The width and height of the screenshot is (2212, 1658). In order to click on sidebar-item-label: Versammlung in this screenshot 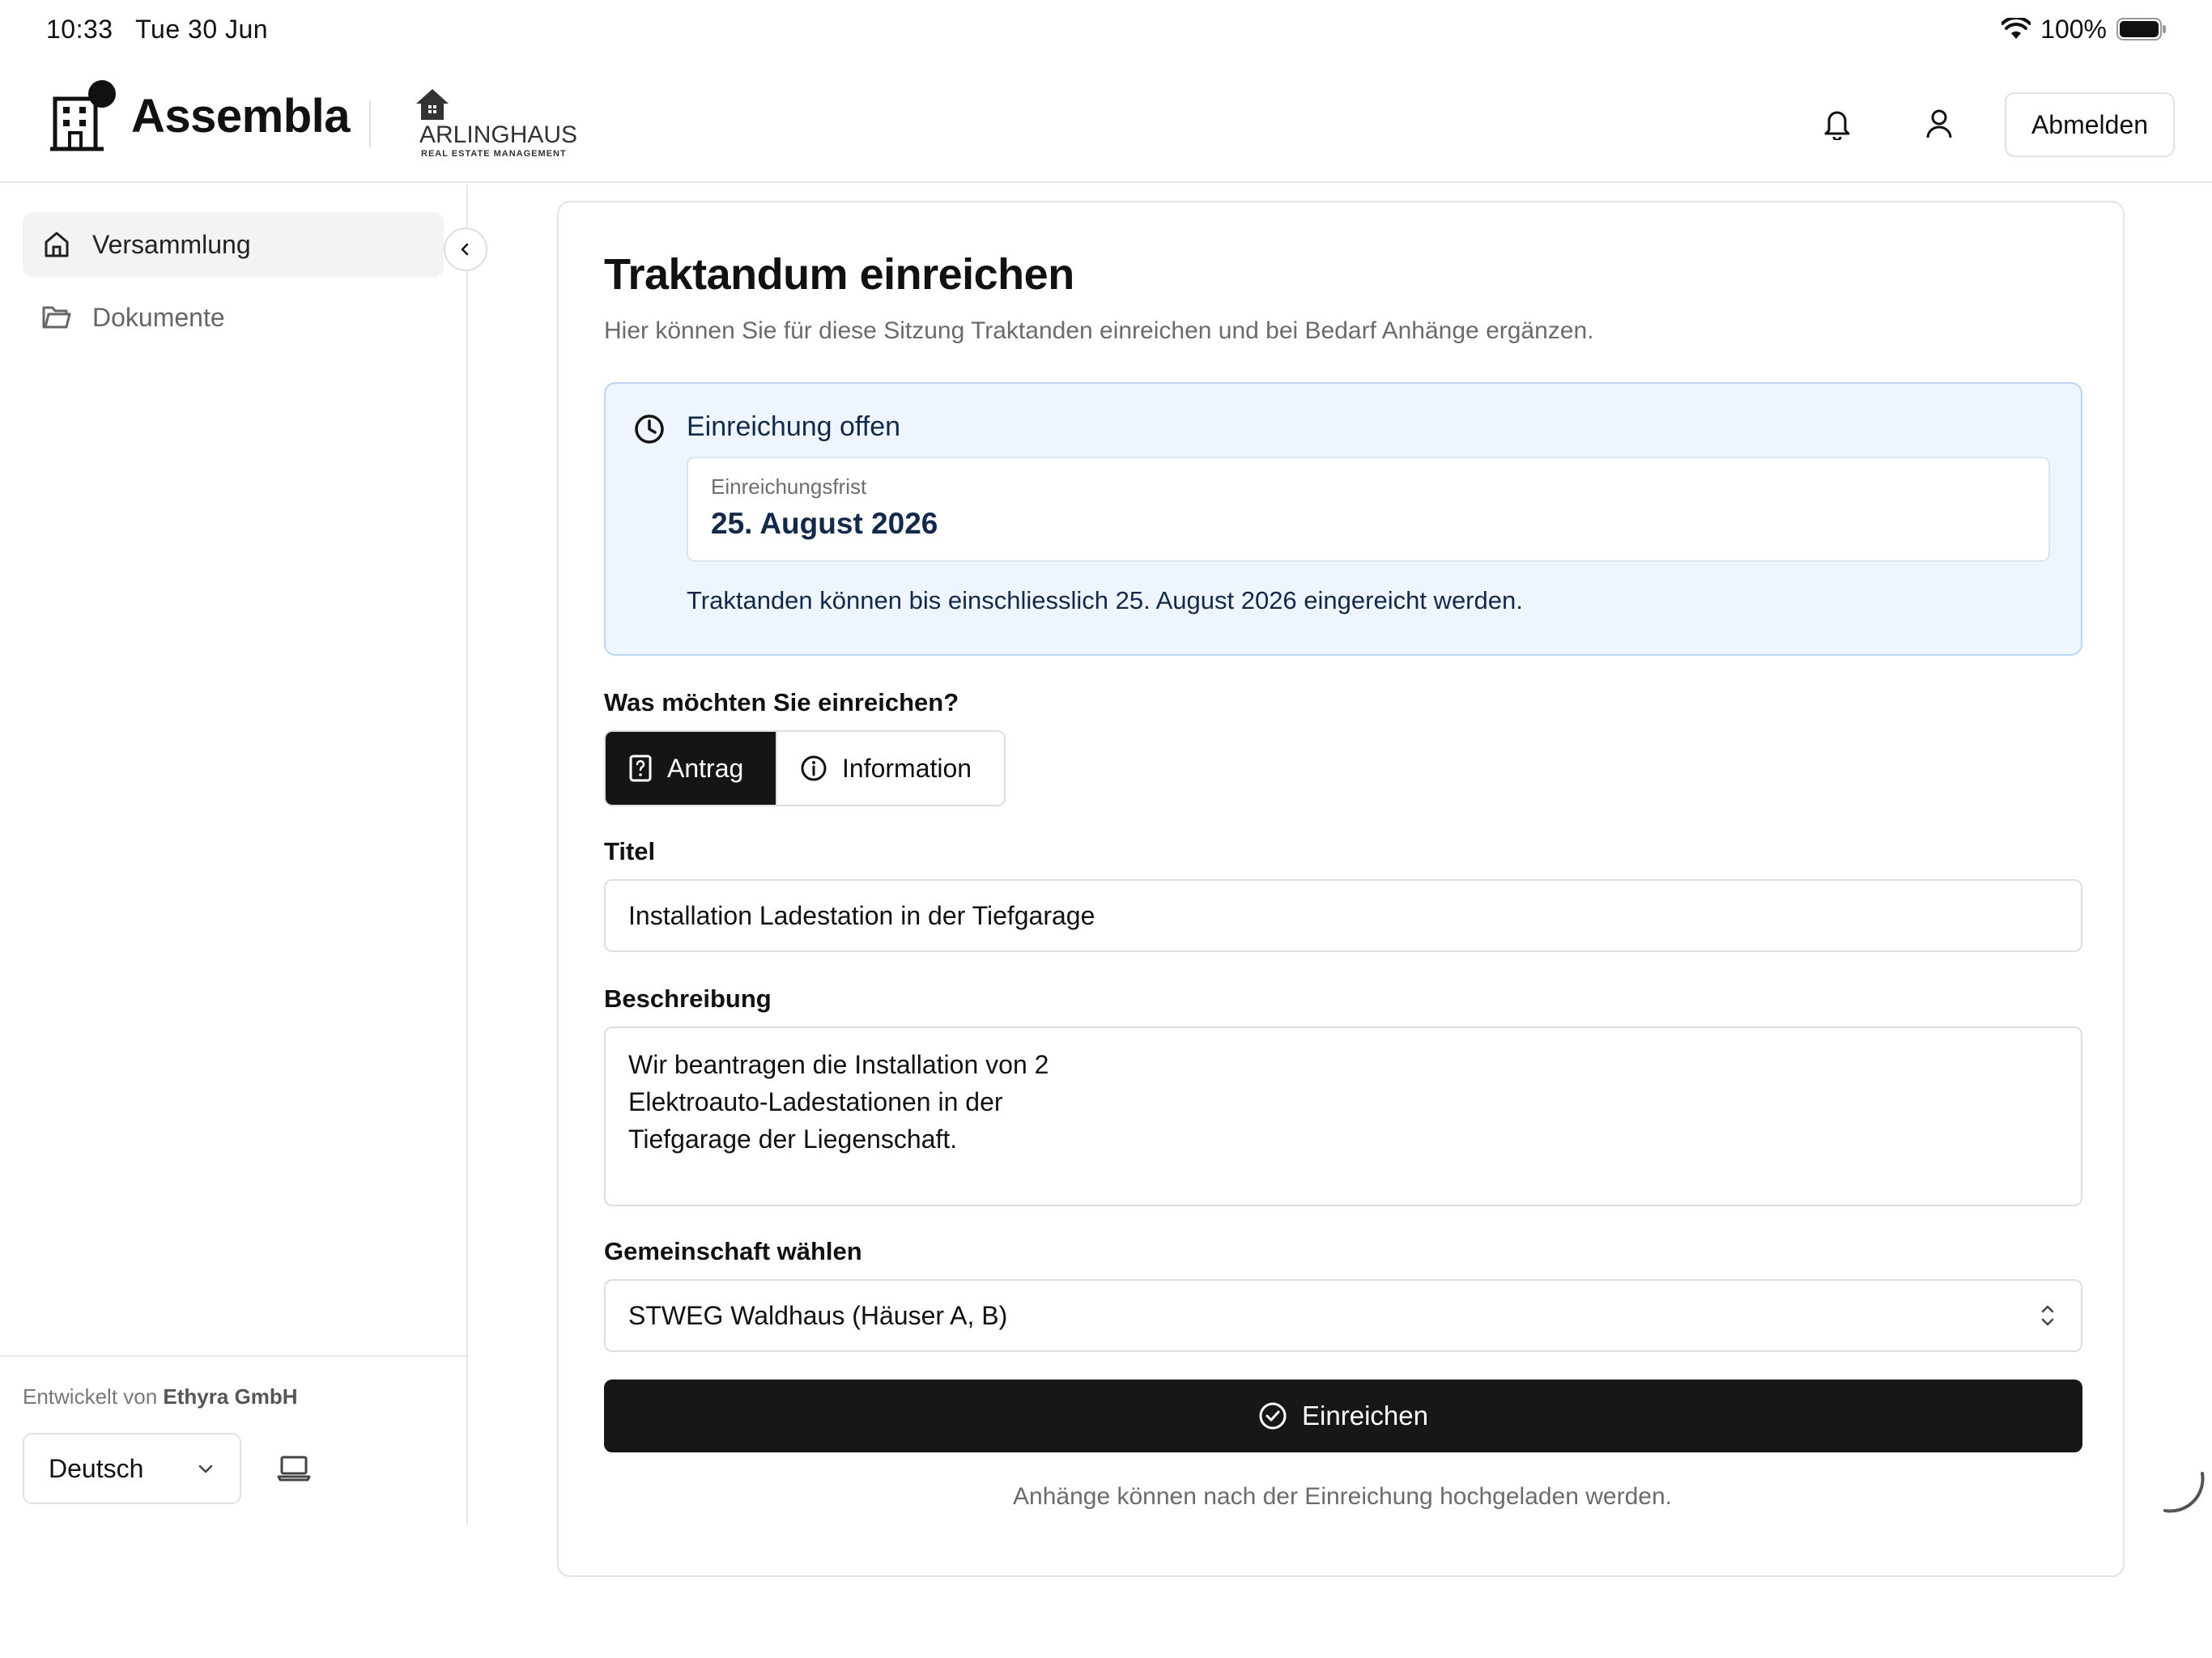, I will do `click(172, 244)`.